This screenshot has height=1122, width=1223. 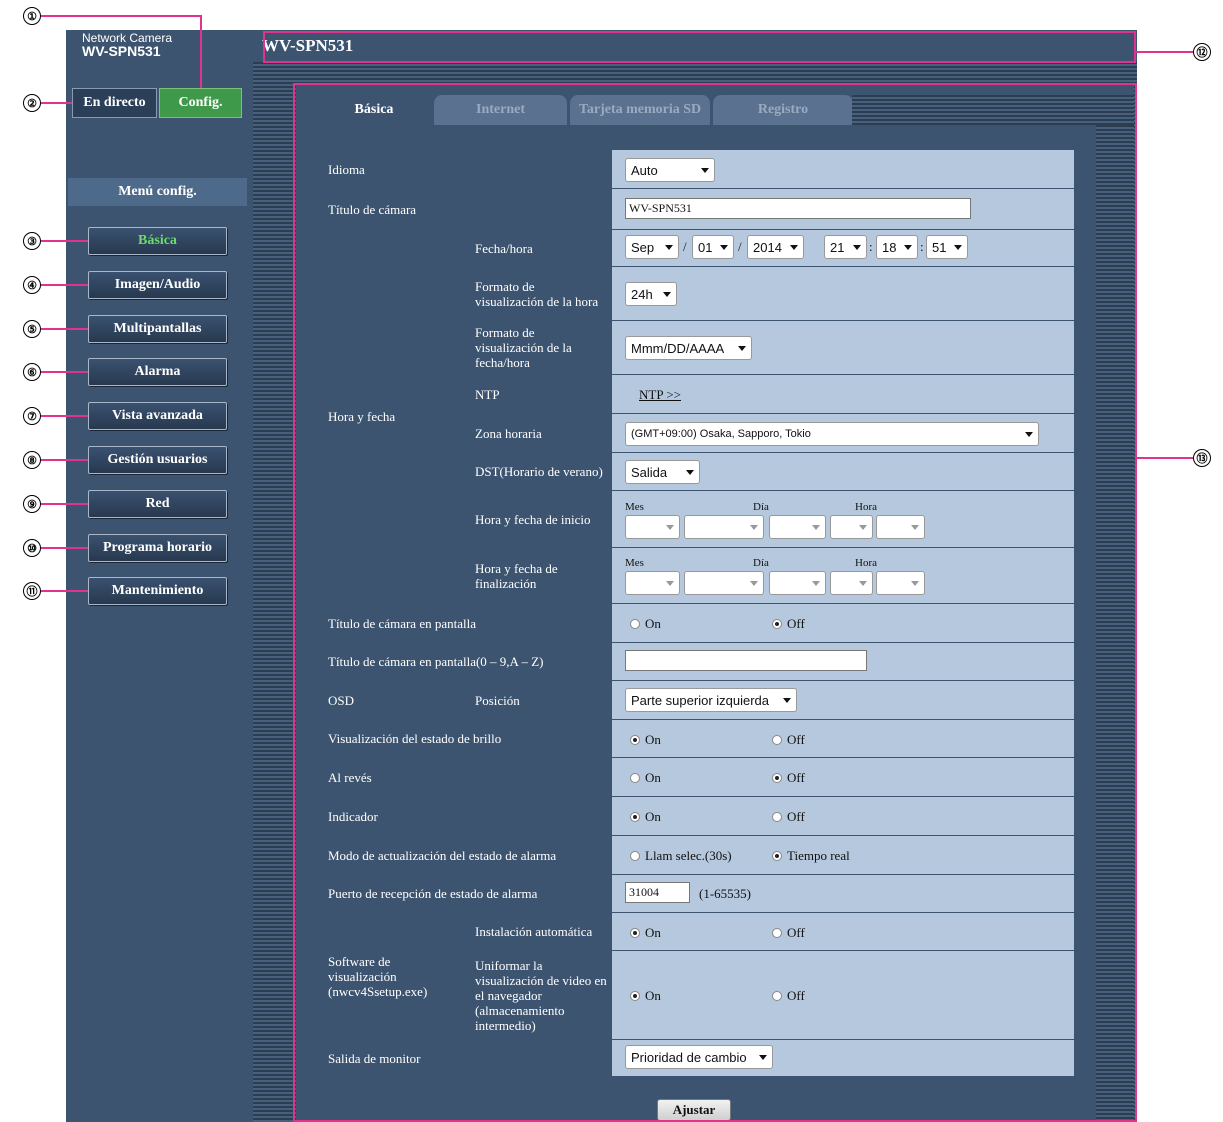 What do you see at coordinates (32, 460) in the screenshot?
I see `callout-8: ⑧` at bounding box center [32, 460].